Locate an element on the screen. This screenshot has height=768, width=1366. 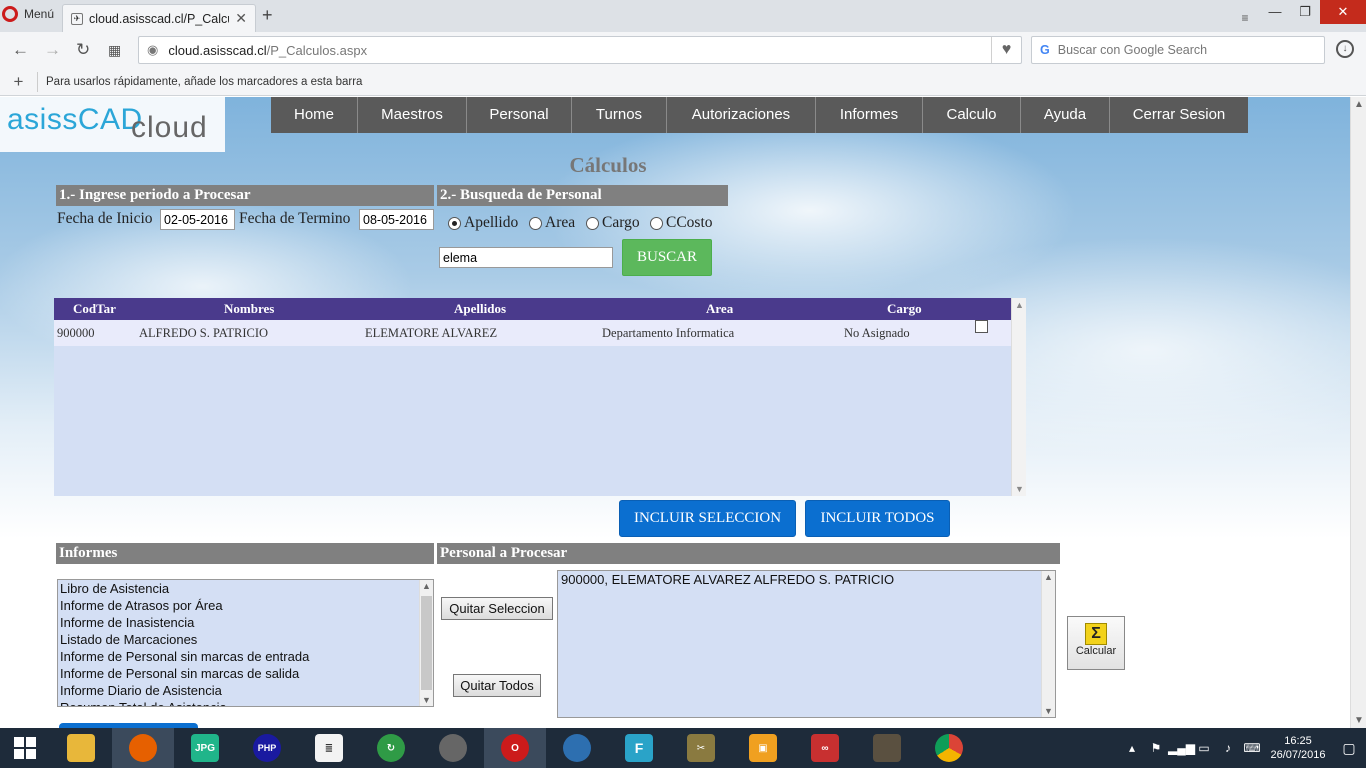
downloads-icon: ↓ is located at coordinates (1345, 49).